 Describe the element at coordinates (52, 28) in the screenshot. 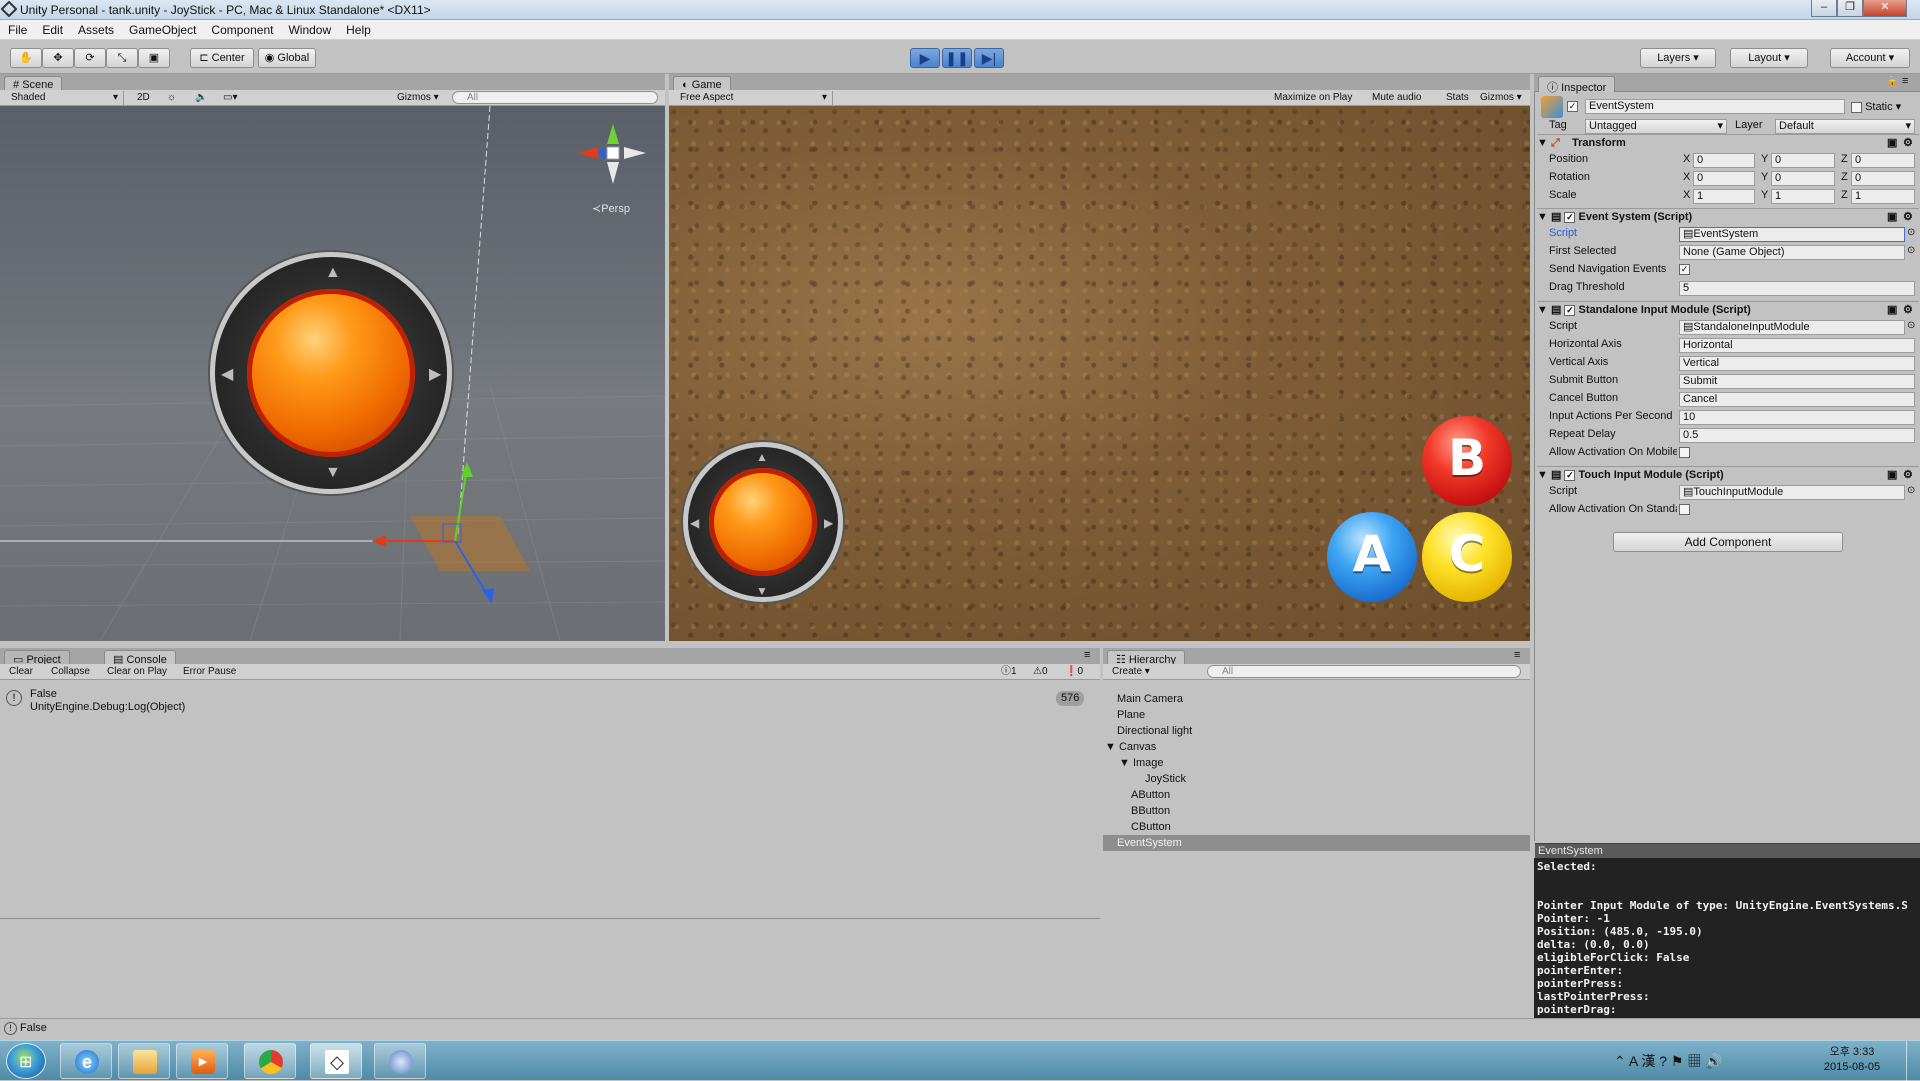

I see `menu-edit: Edit` at that location.